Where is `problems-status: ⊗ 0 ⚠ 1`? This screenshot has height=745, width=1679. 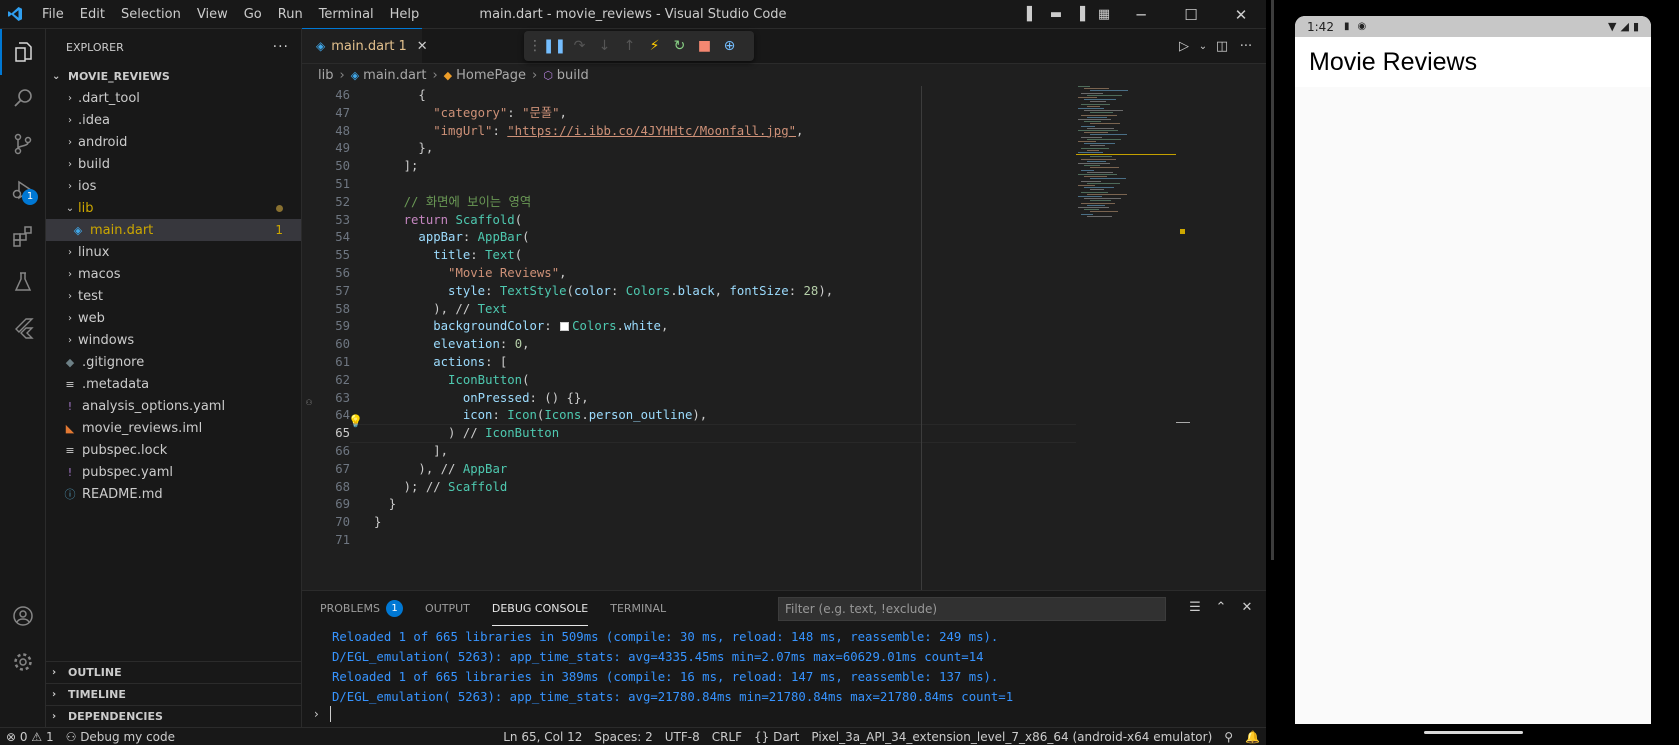
problems-status: ⊗ 0 ⚠ 1 is located at coordinates (30, 737).